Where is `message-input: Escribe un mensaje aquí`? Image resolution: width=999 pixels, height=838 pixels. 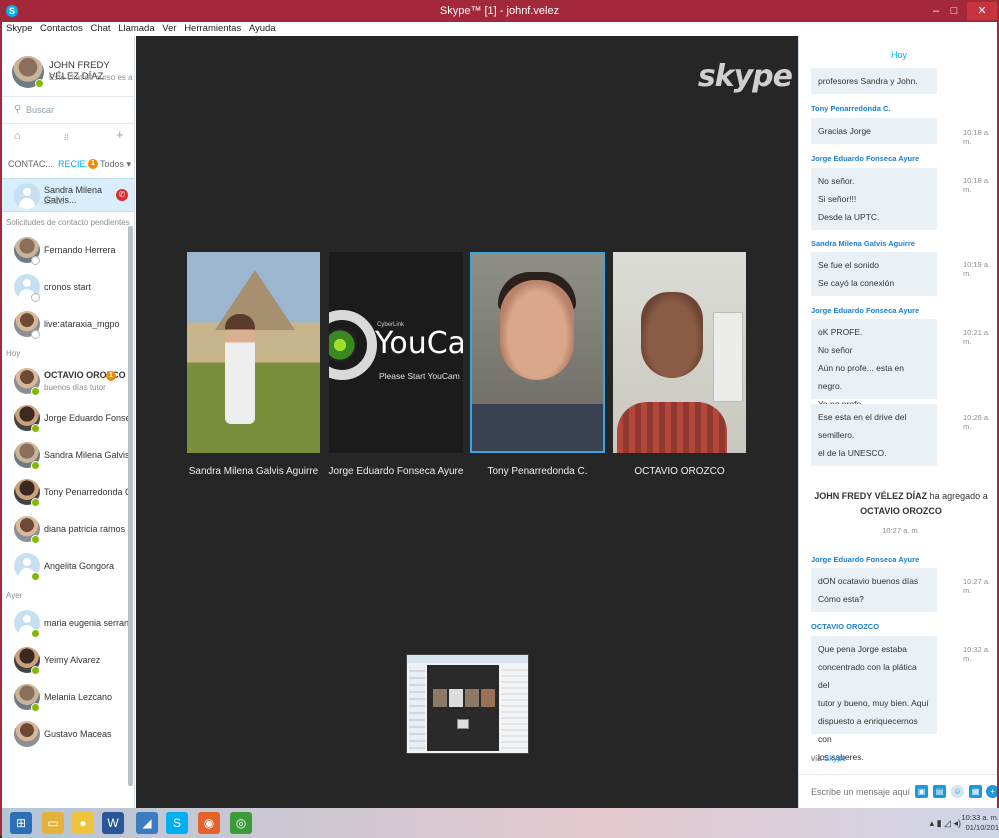
message-input: Escribe un mensaje aquí is located at coordinates (860, 792).